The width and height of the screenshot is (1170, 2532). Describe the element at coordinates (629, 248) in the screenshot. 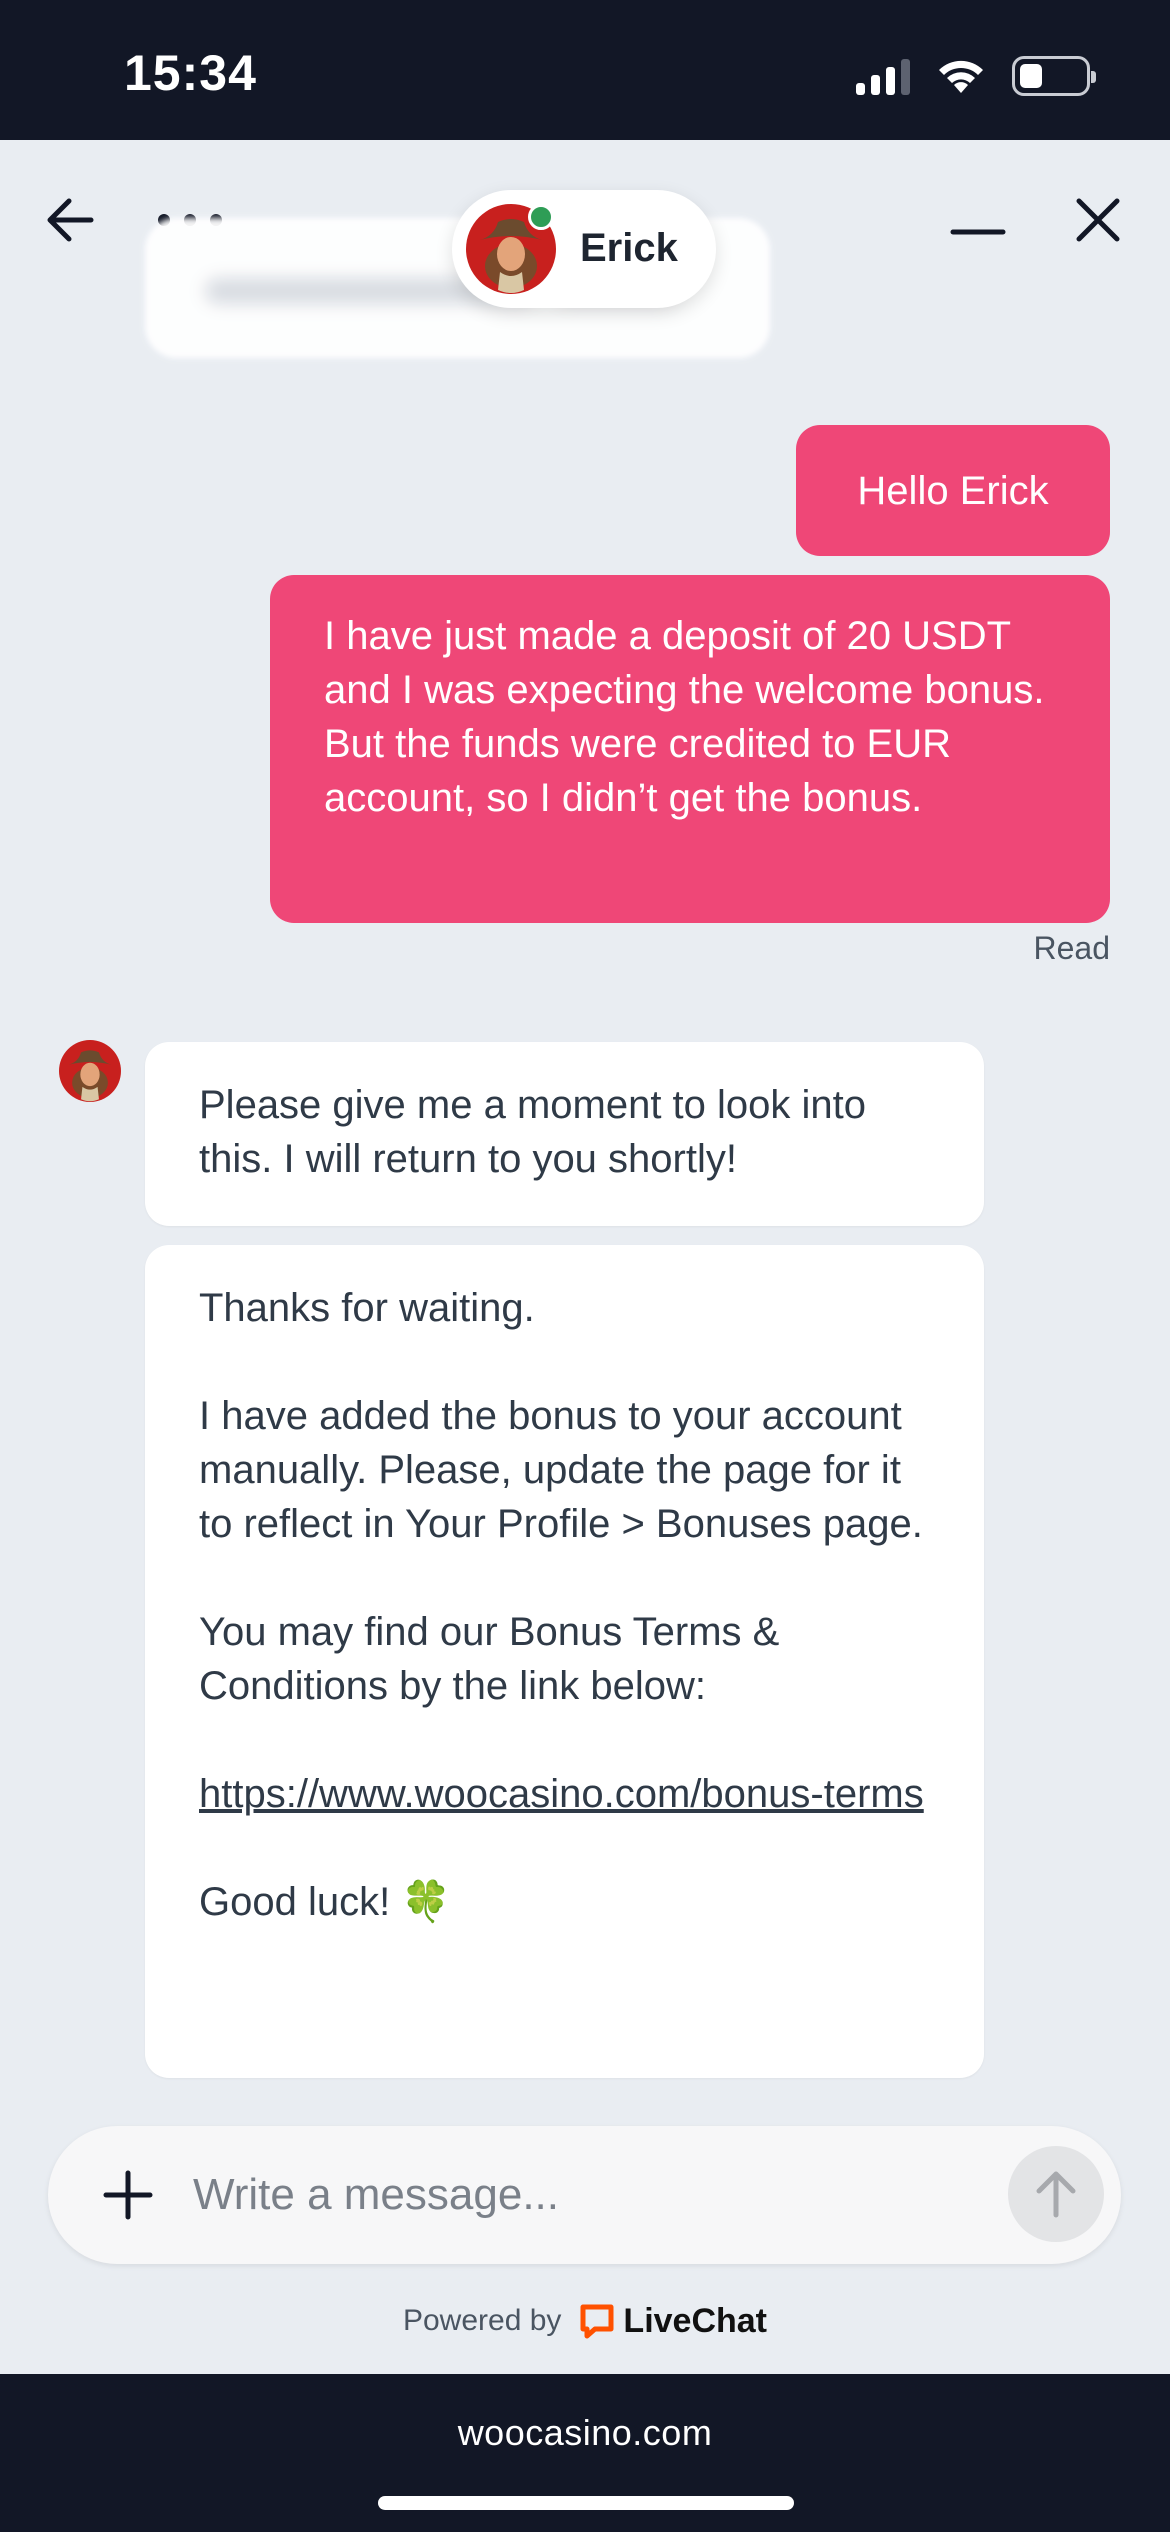

I see `agent-name: Erick` at that location.